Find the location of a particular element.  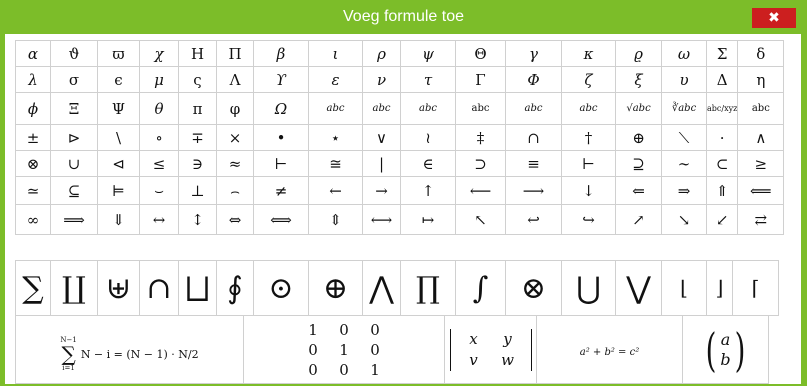

symbol-cell: ↗ is located at coordinates (638, 219).